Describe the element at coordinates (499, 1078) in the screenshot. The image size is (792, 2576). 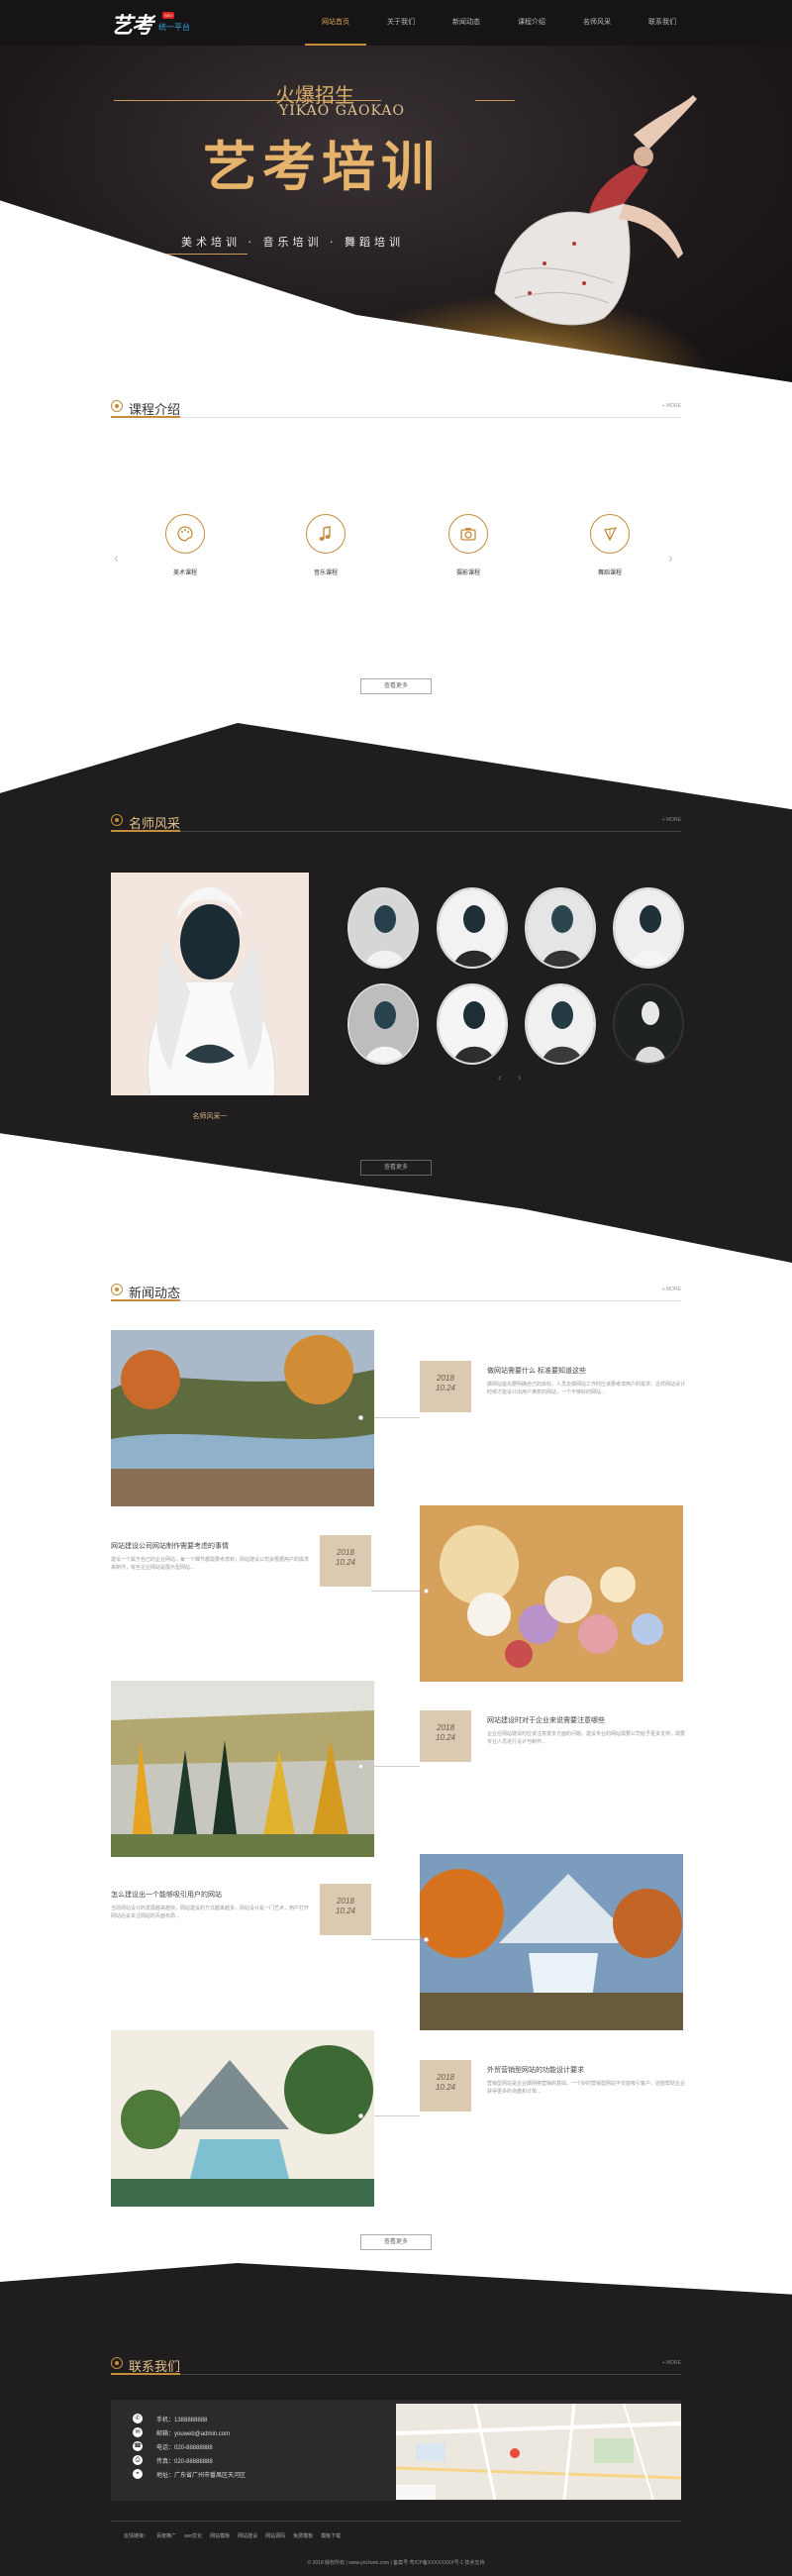
I see `teacher-prev-icon: ‹` at that location.